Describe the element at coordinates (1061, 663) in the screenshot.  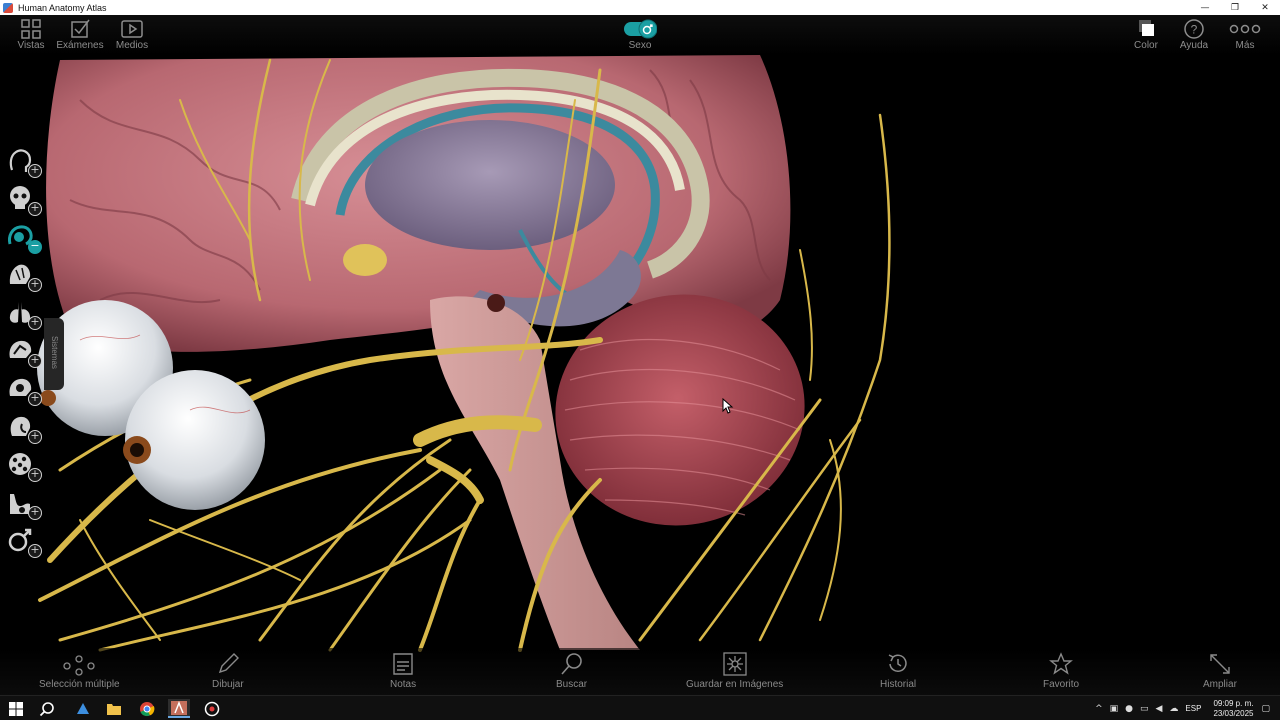
I see `star-icon` at that location.